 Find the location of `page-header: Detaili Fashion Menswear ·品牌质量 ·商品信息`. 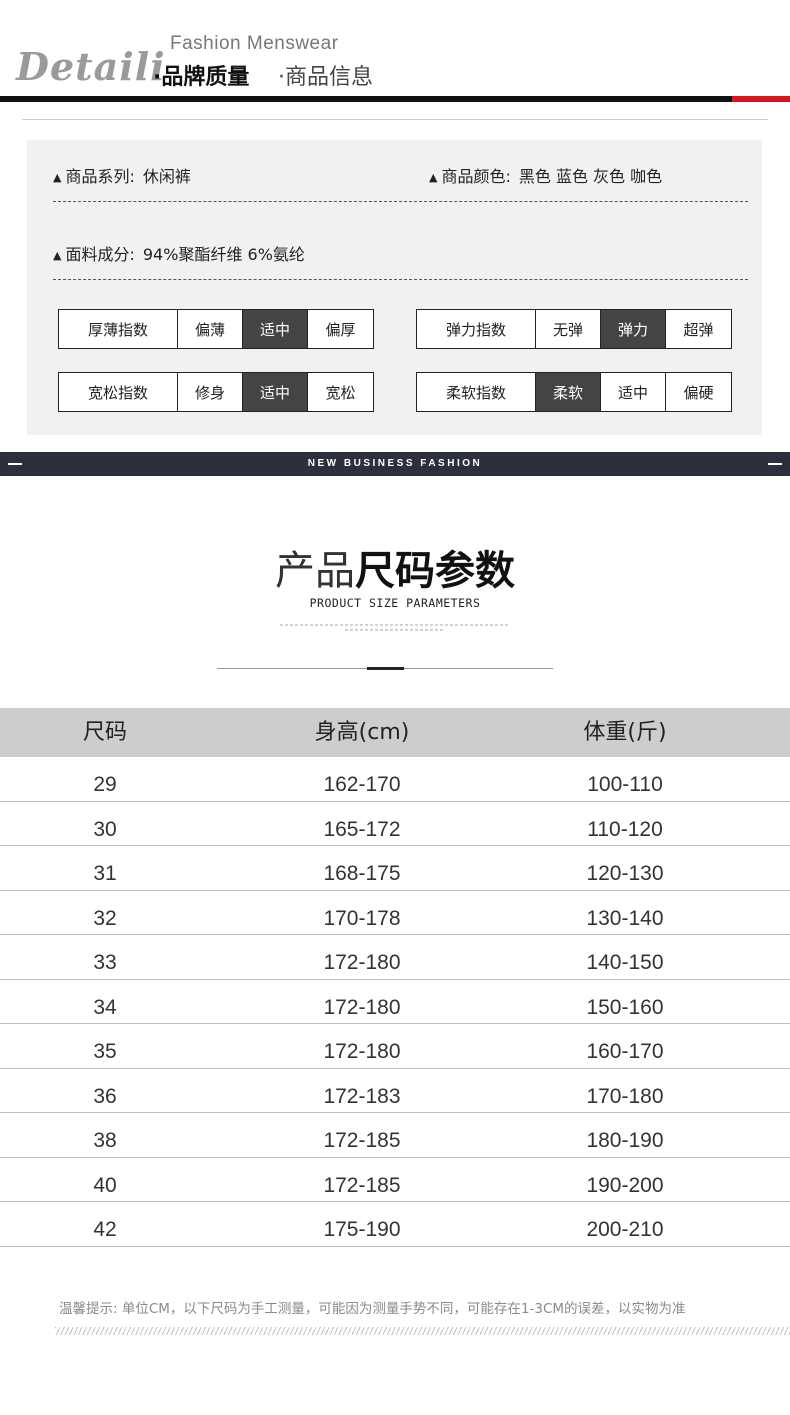

page-header: Detaili Fashion Menswear ·品牌质量 ·商品信息 is located at coordinates (395, 51).